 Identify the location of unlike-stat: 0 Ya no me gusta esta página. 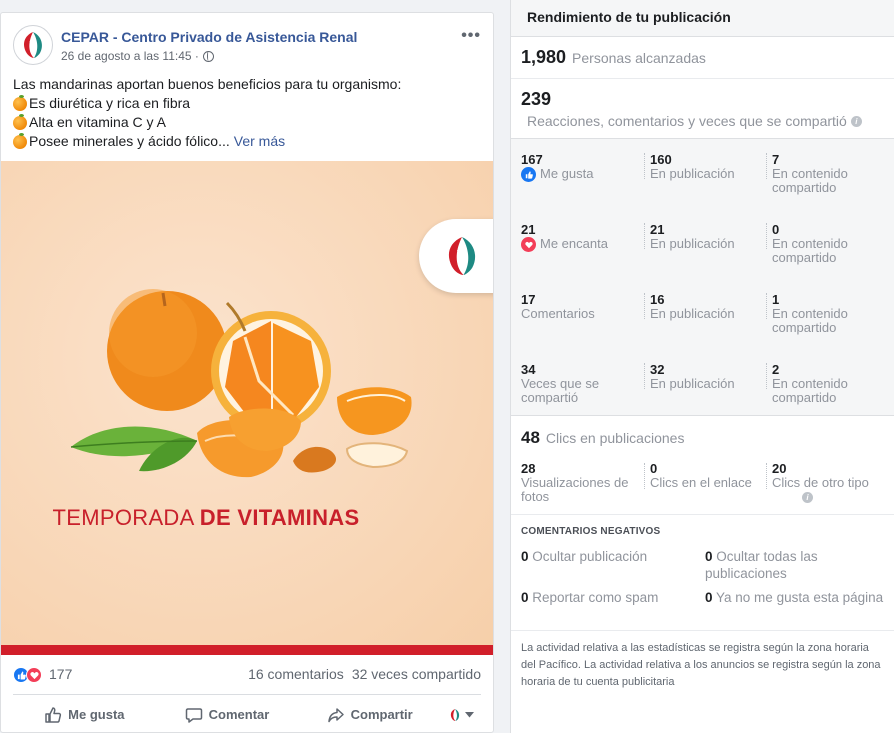
(795, 597).